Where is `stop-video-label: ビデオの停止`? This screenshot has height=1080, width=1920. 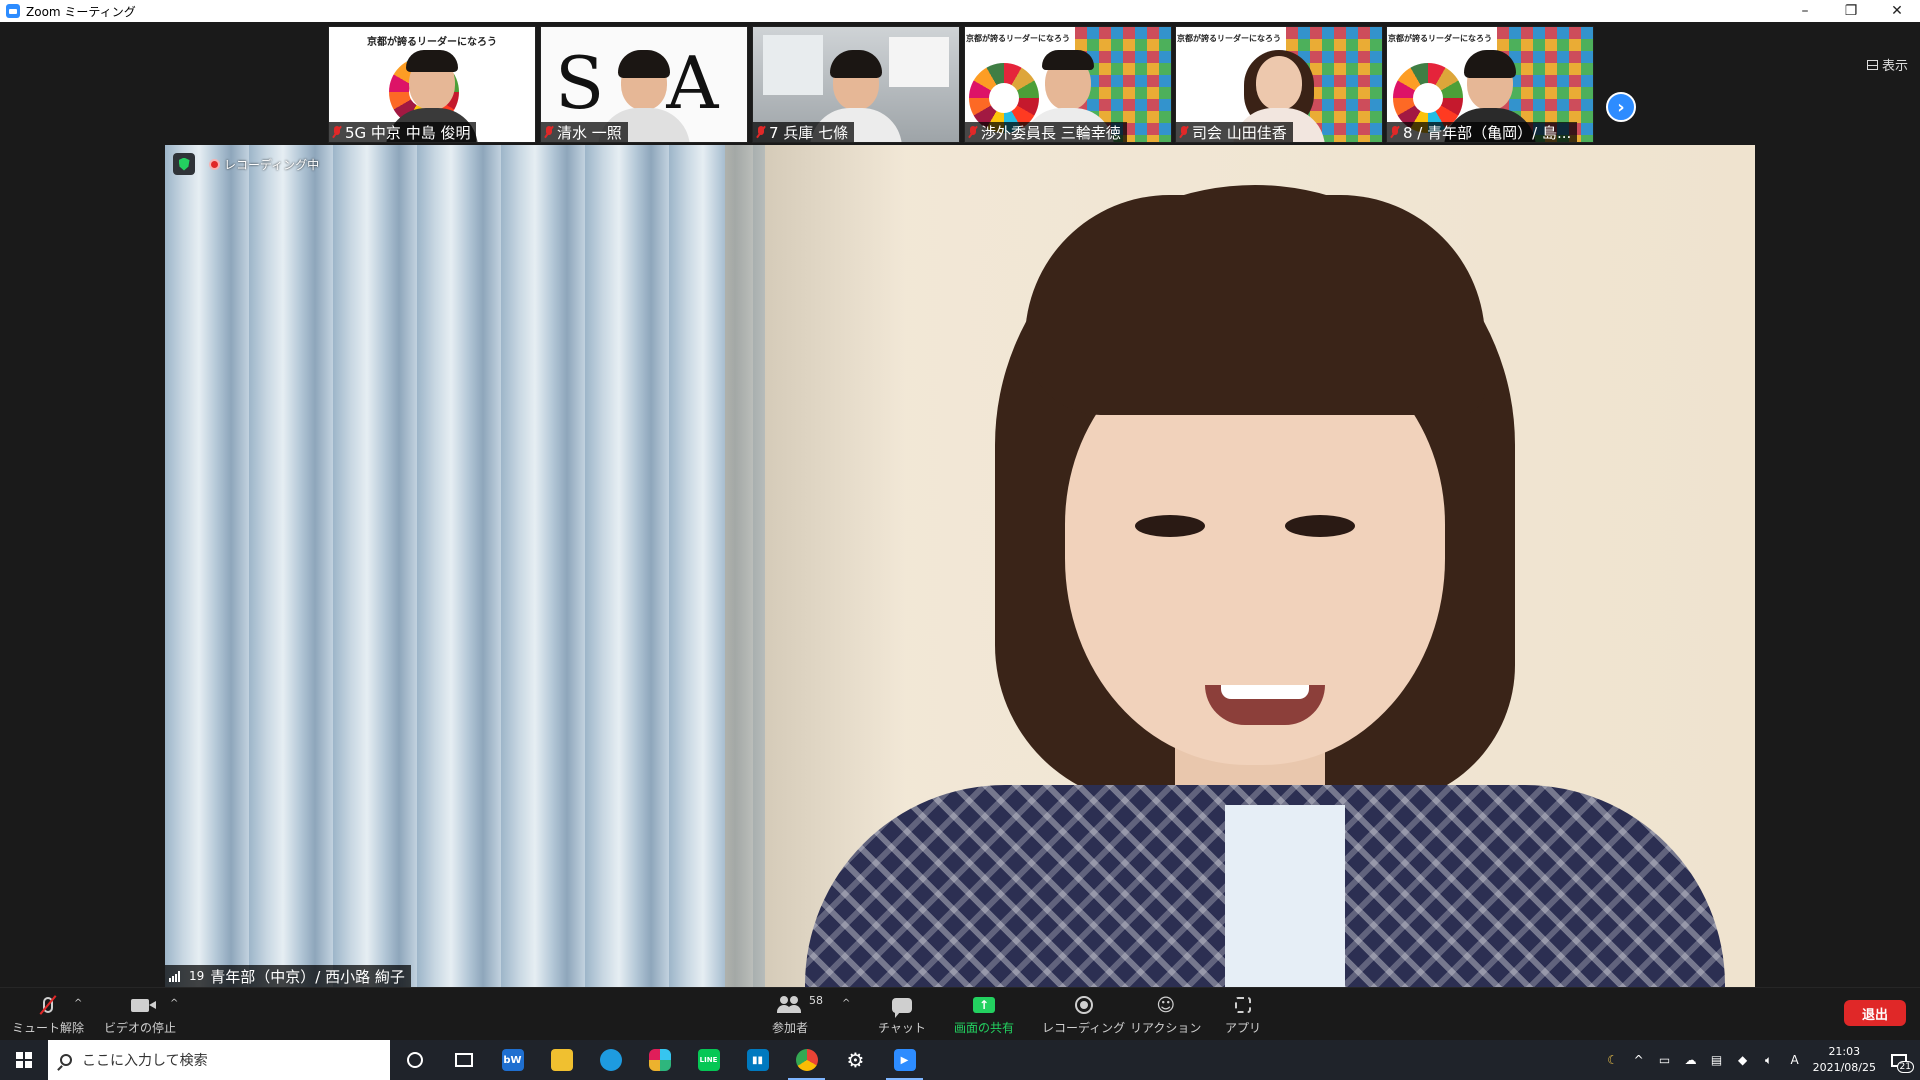
stop-video-label: ビデオの停止 is located at coordinates (140, 1028).